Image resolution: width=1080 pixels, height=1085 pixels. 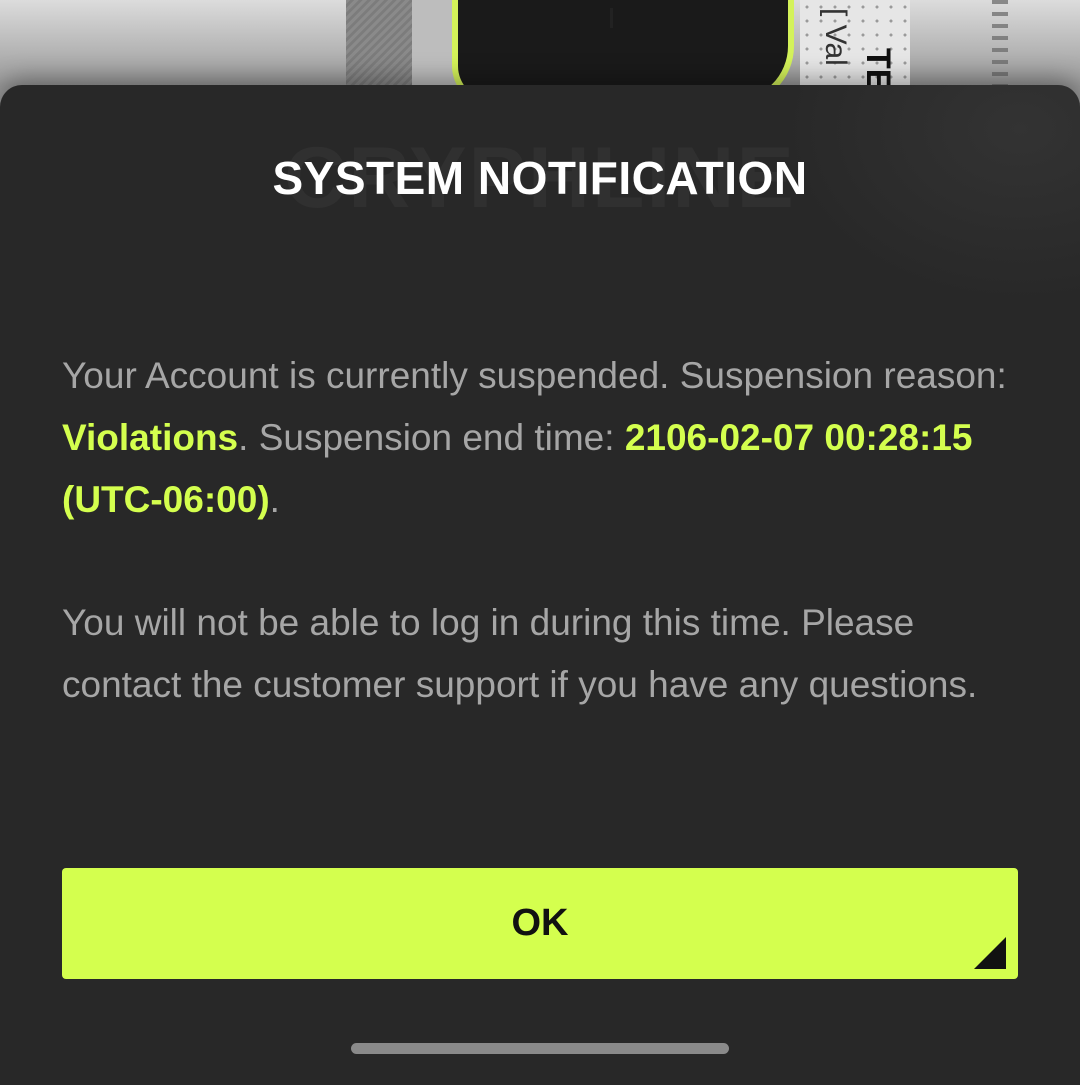 I want to click on ok-button-label: OK, so click(x=540, y=923).